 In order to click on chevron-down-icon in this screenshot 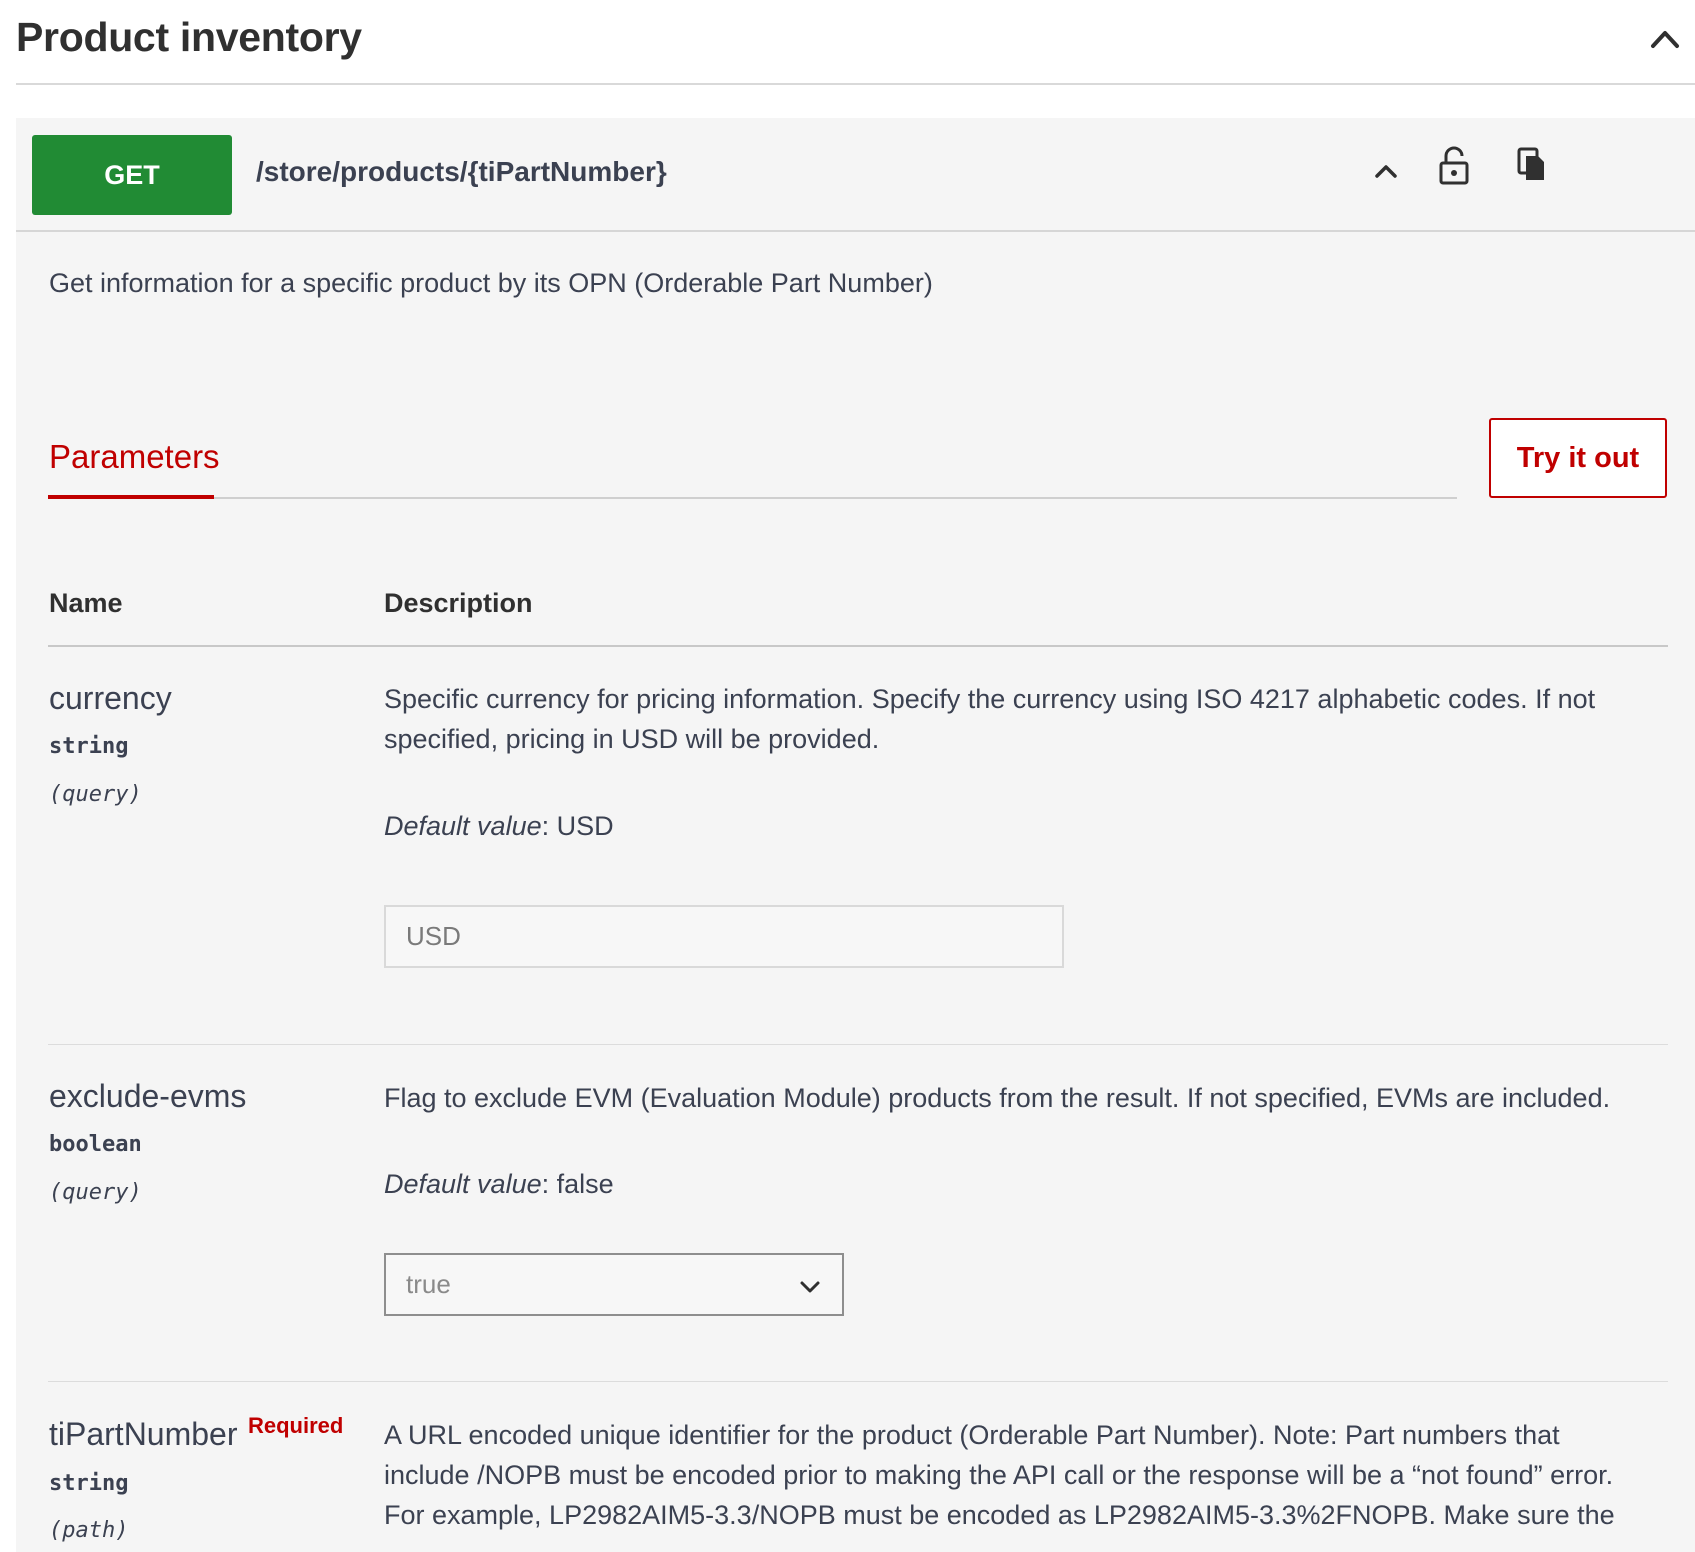, I will do `click(810, 1290)`.